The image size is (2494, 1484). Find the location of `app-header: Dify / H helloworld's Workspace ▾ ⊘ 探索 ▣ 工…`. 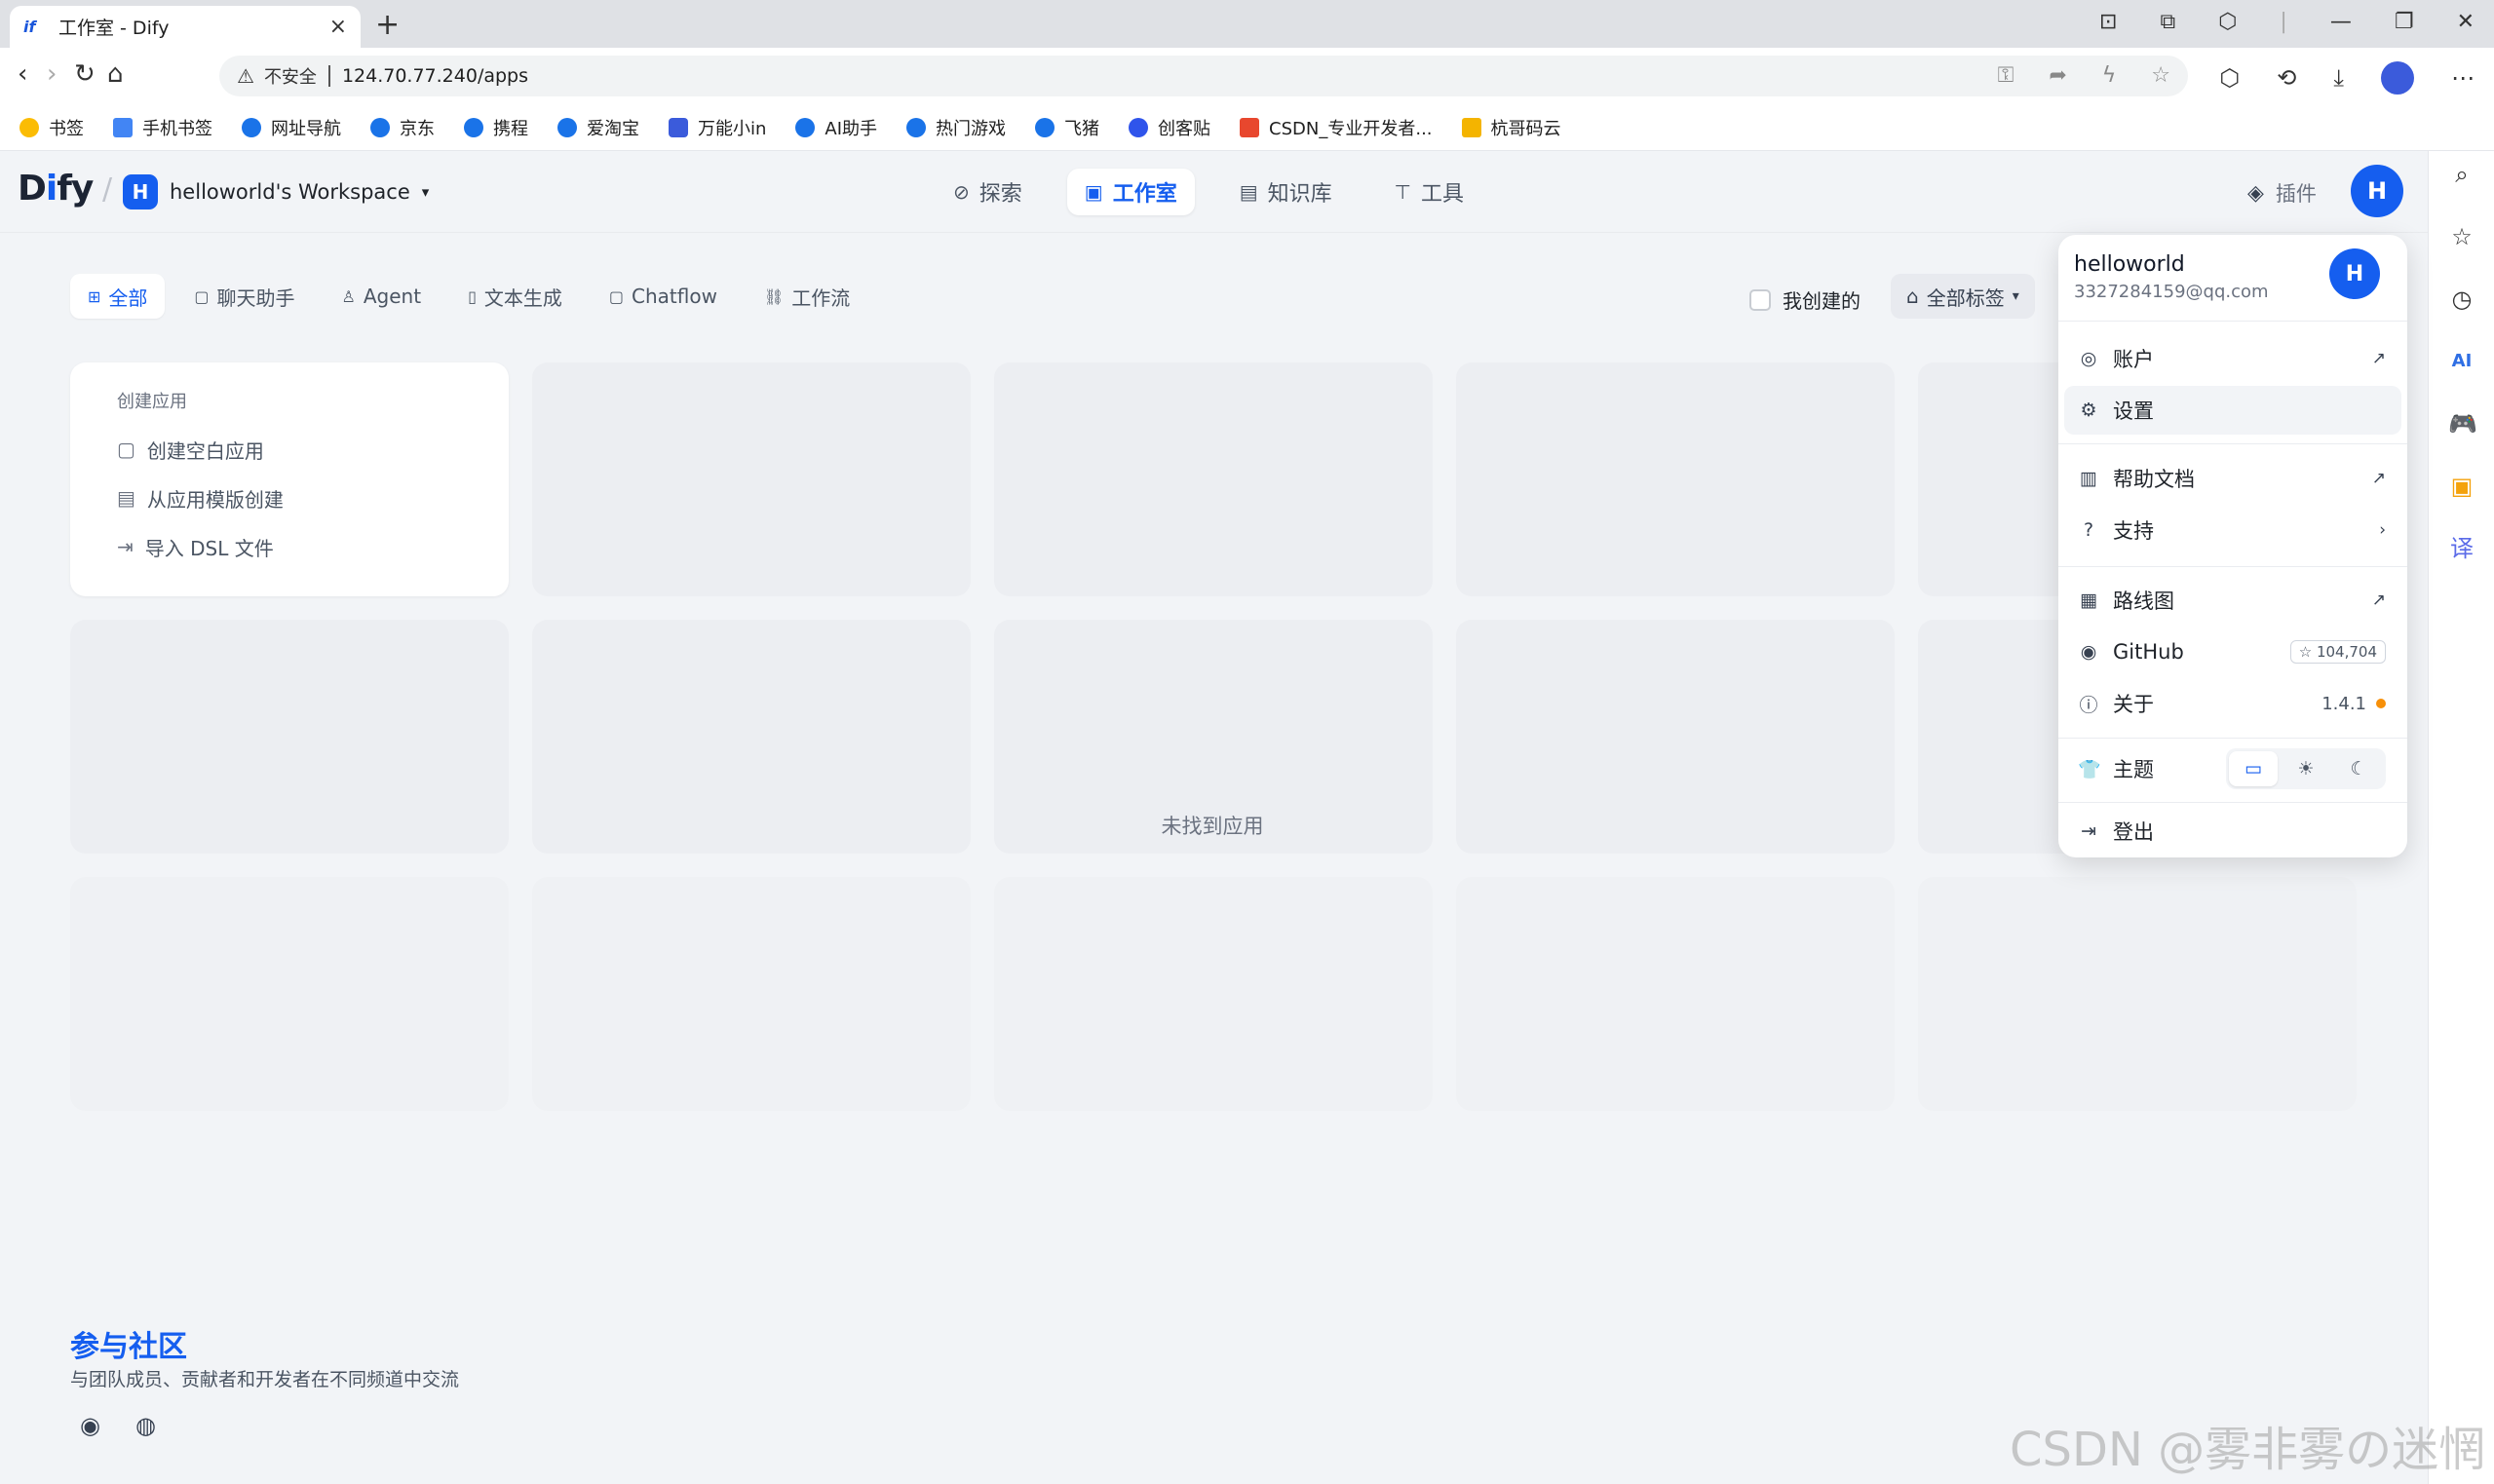

app-header: Dify / H helloworld's Workspace ▾ ⊘ 探索 ▣ 工… is located at coordinates (1214, 192).